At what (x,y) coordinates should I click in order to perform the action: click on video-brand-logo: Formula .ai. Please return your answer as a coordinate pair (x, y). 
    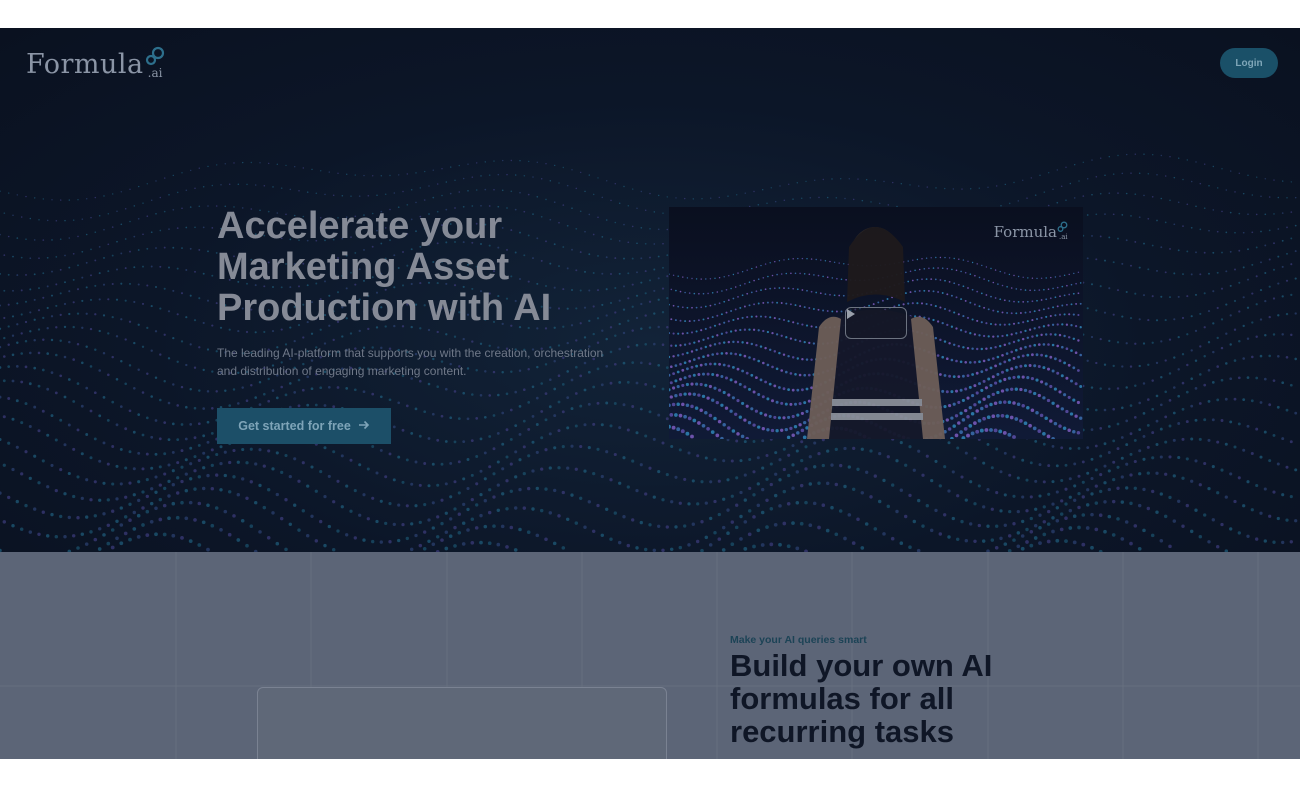
    Looking at the image, I should click on (1031, 231).